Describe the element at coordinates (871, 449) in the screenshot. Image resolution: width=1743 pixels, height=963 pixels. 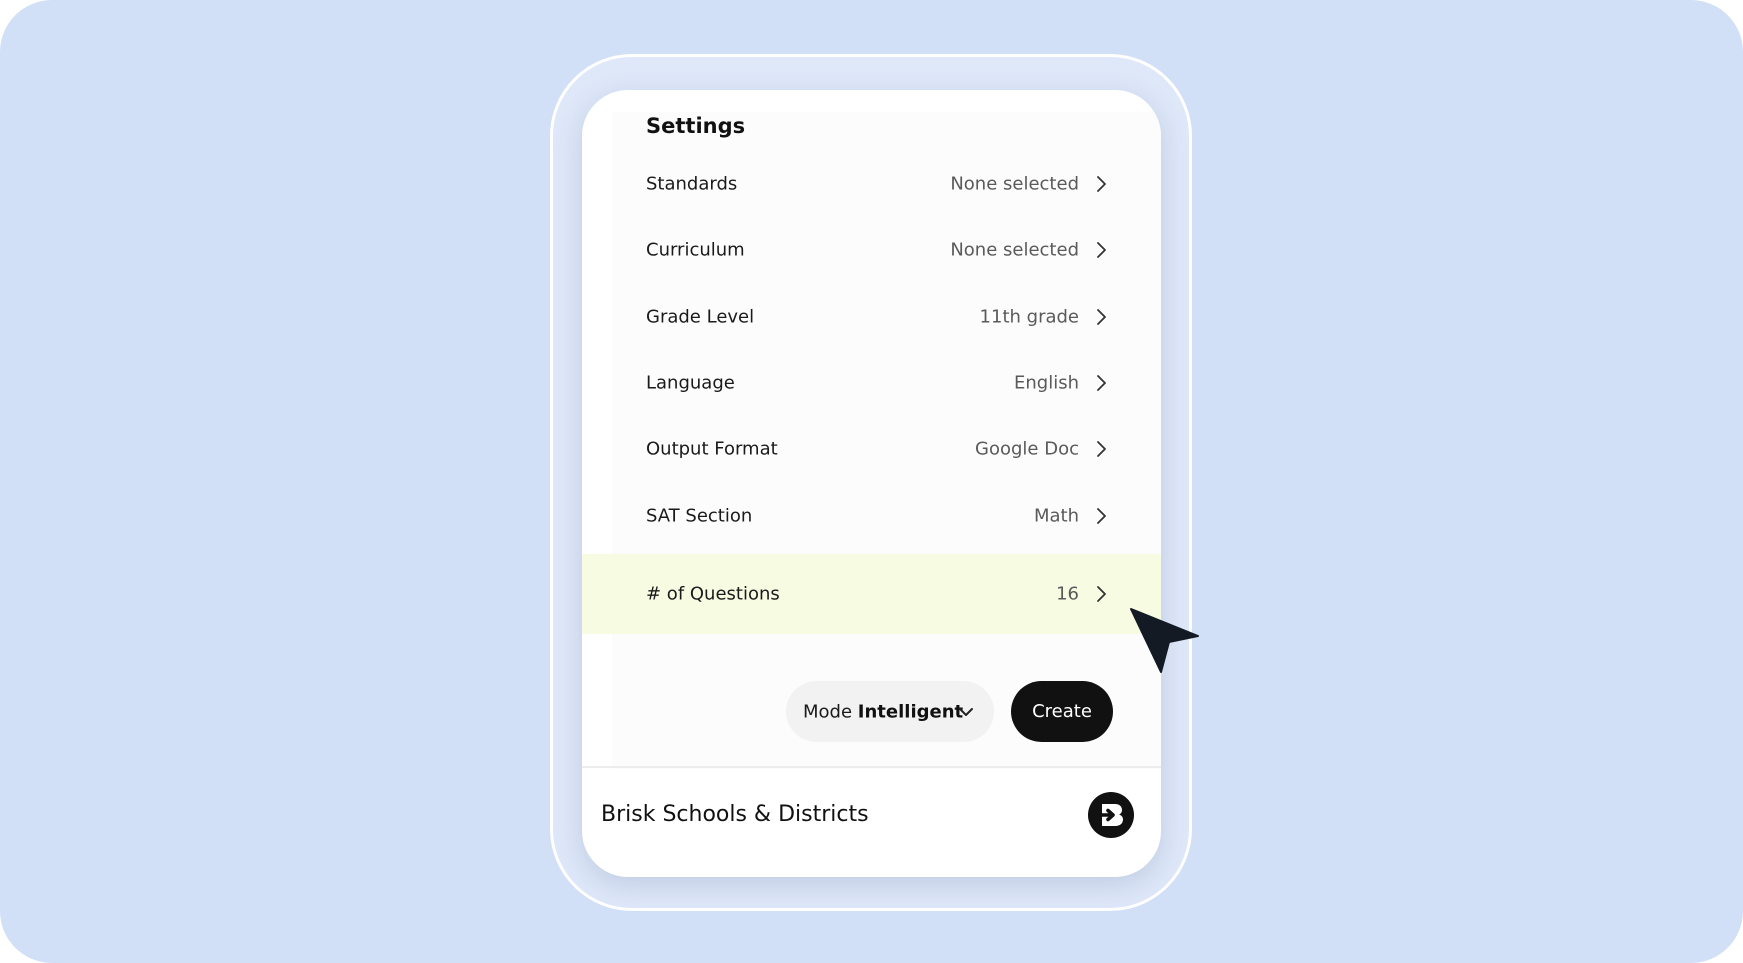
I see `setting-row-output-format: Output Format Google Doc` at that location.